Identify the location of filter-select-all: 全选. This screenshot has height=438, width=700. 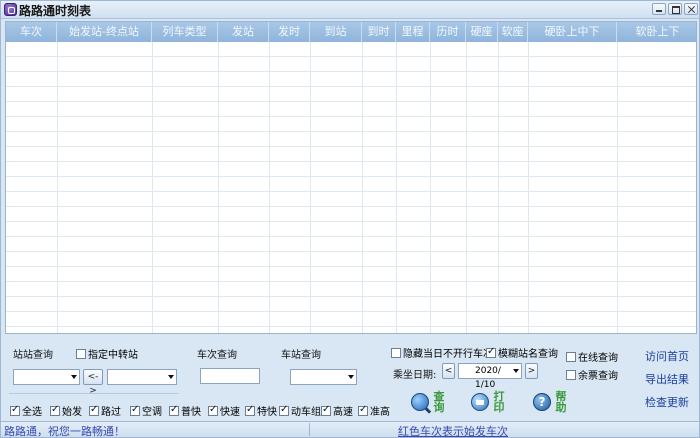
(26, 410).